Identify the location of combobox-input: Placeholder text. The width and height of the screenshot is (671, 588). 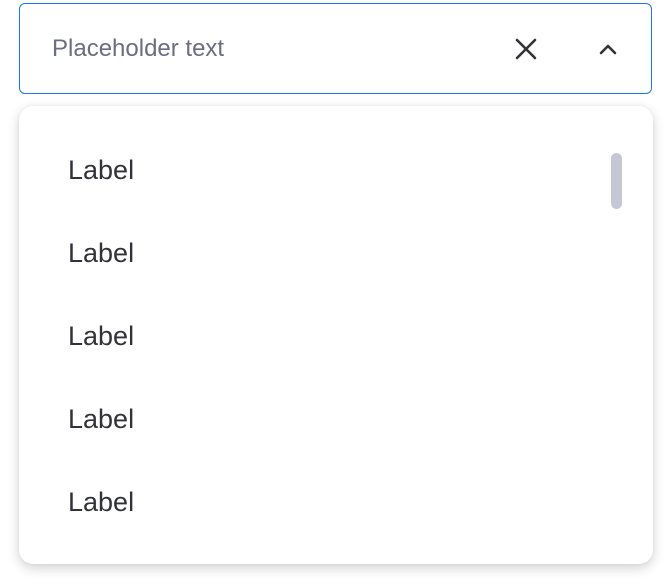
(335, 48).